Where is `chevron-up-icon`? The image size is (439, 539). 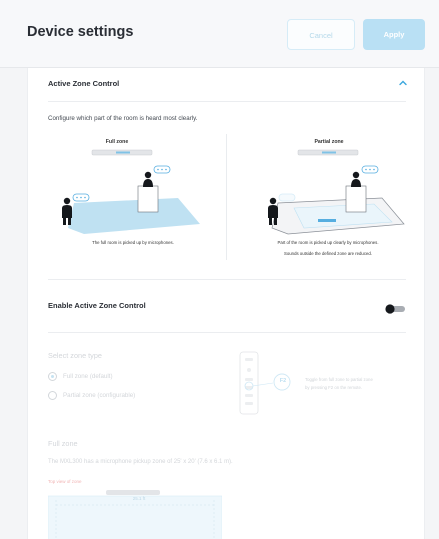
chevron-up-icon is located at coordinates (403, 83).